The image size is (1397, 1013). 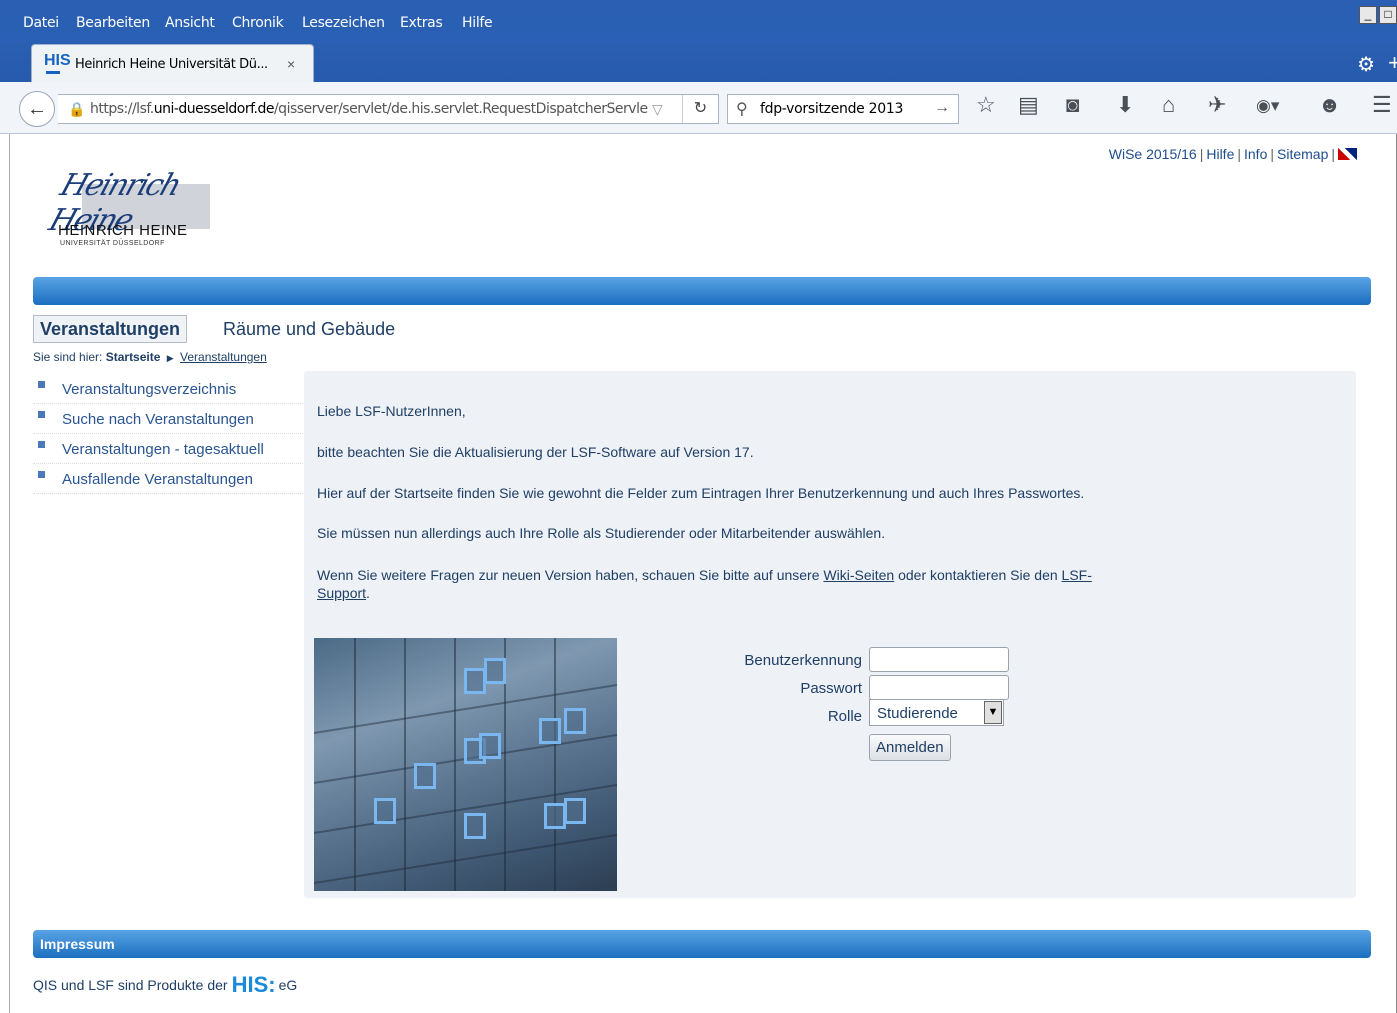 I want to click on search-go-icon: →, so click(x=942, y=108).